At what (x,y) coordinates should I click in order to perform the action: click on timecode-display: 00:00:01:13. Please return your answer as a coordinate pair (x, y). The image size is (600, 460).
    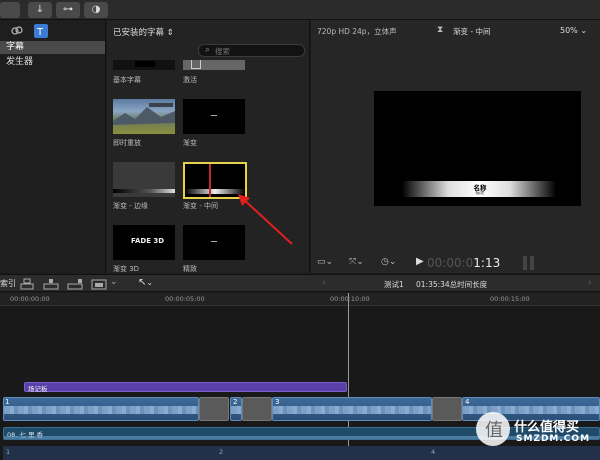
    Looking at the image, I should click on (464, 263).